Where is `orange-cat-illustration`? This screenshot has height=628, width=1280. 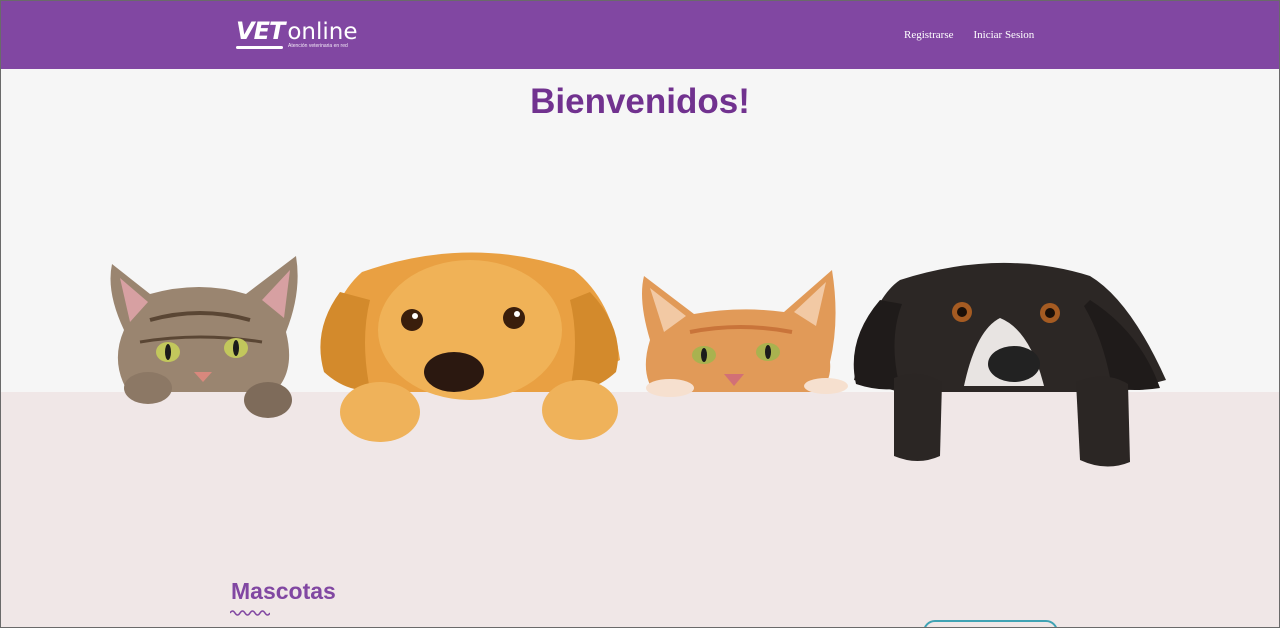 orange-cat-illustration is located at coordinates (745, 333).